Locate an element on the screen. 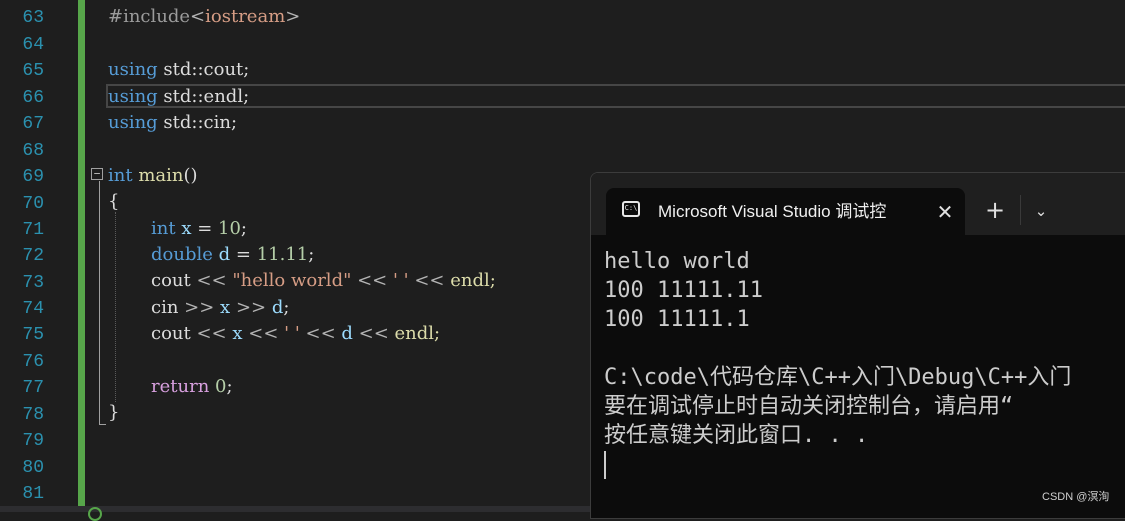  code-line-67: using std::cin; is located at coordinates (172, 123).